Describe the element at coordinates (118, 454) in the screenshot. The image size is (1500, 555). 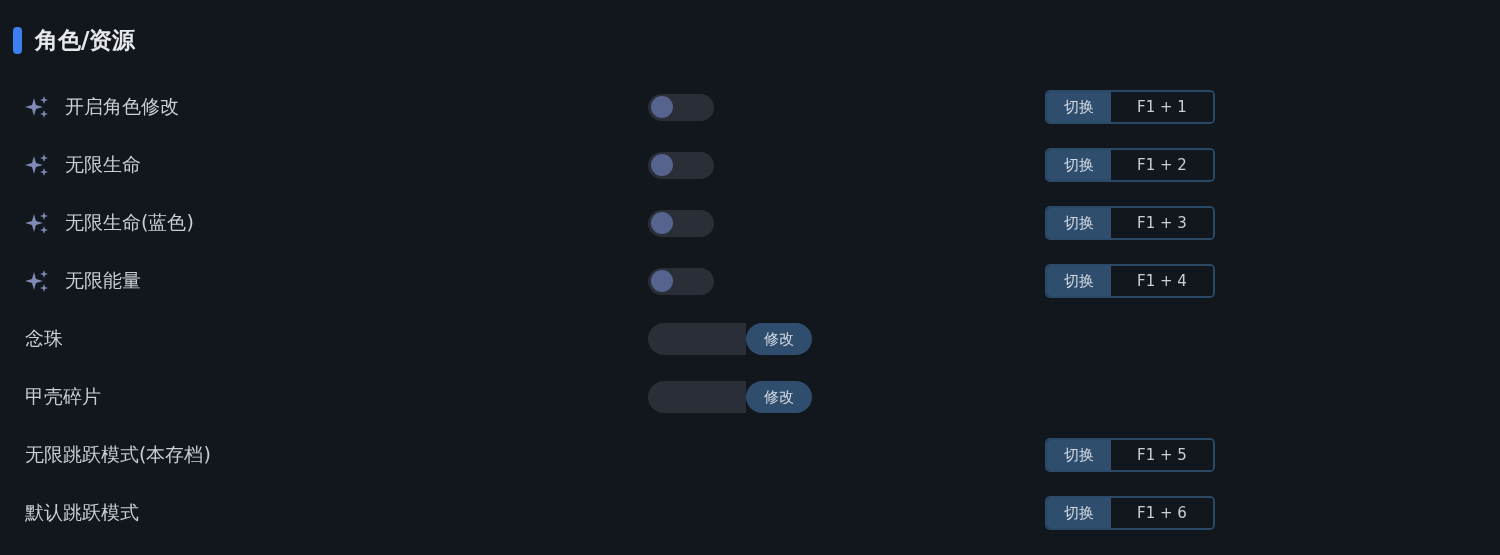
I see `option-label: 无限跳跃模式(本存档)` at that location.